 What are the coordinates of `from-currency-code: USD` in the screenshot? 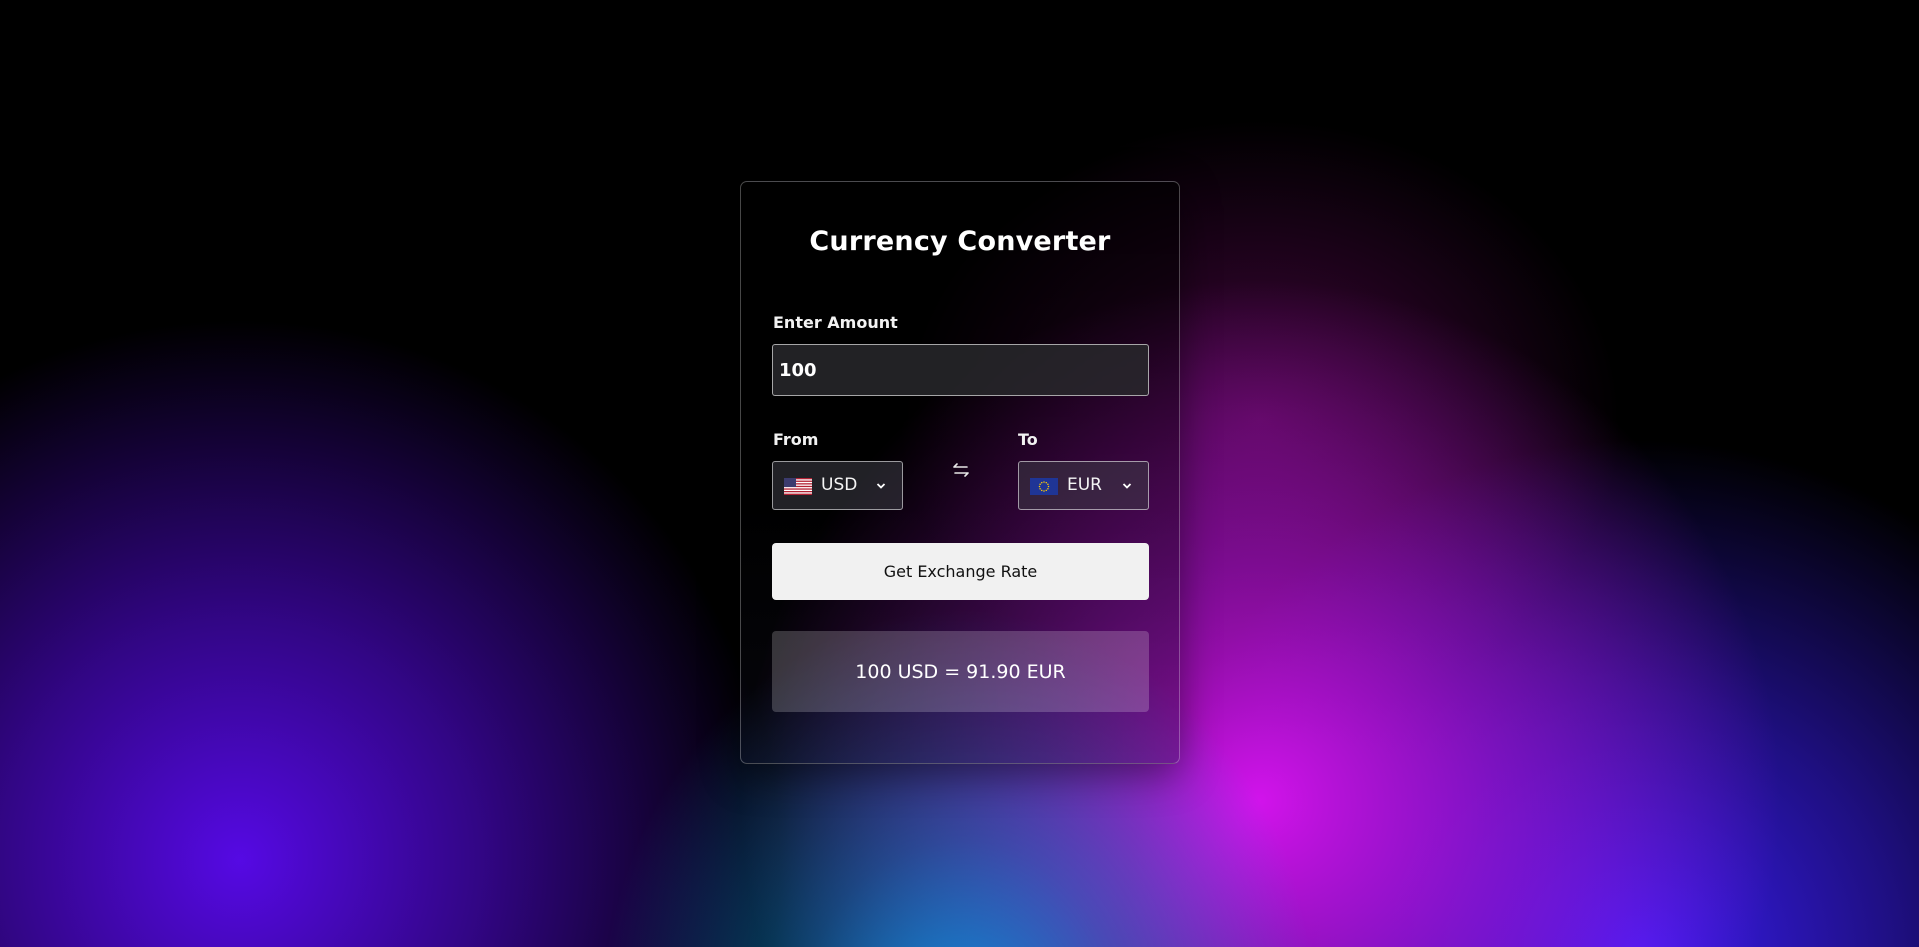 It's located at (839, 485).